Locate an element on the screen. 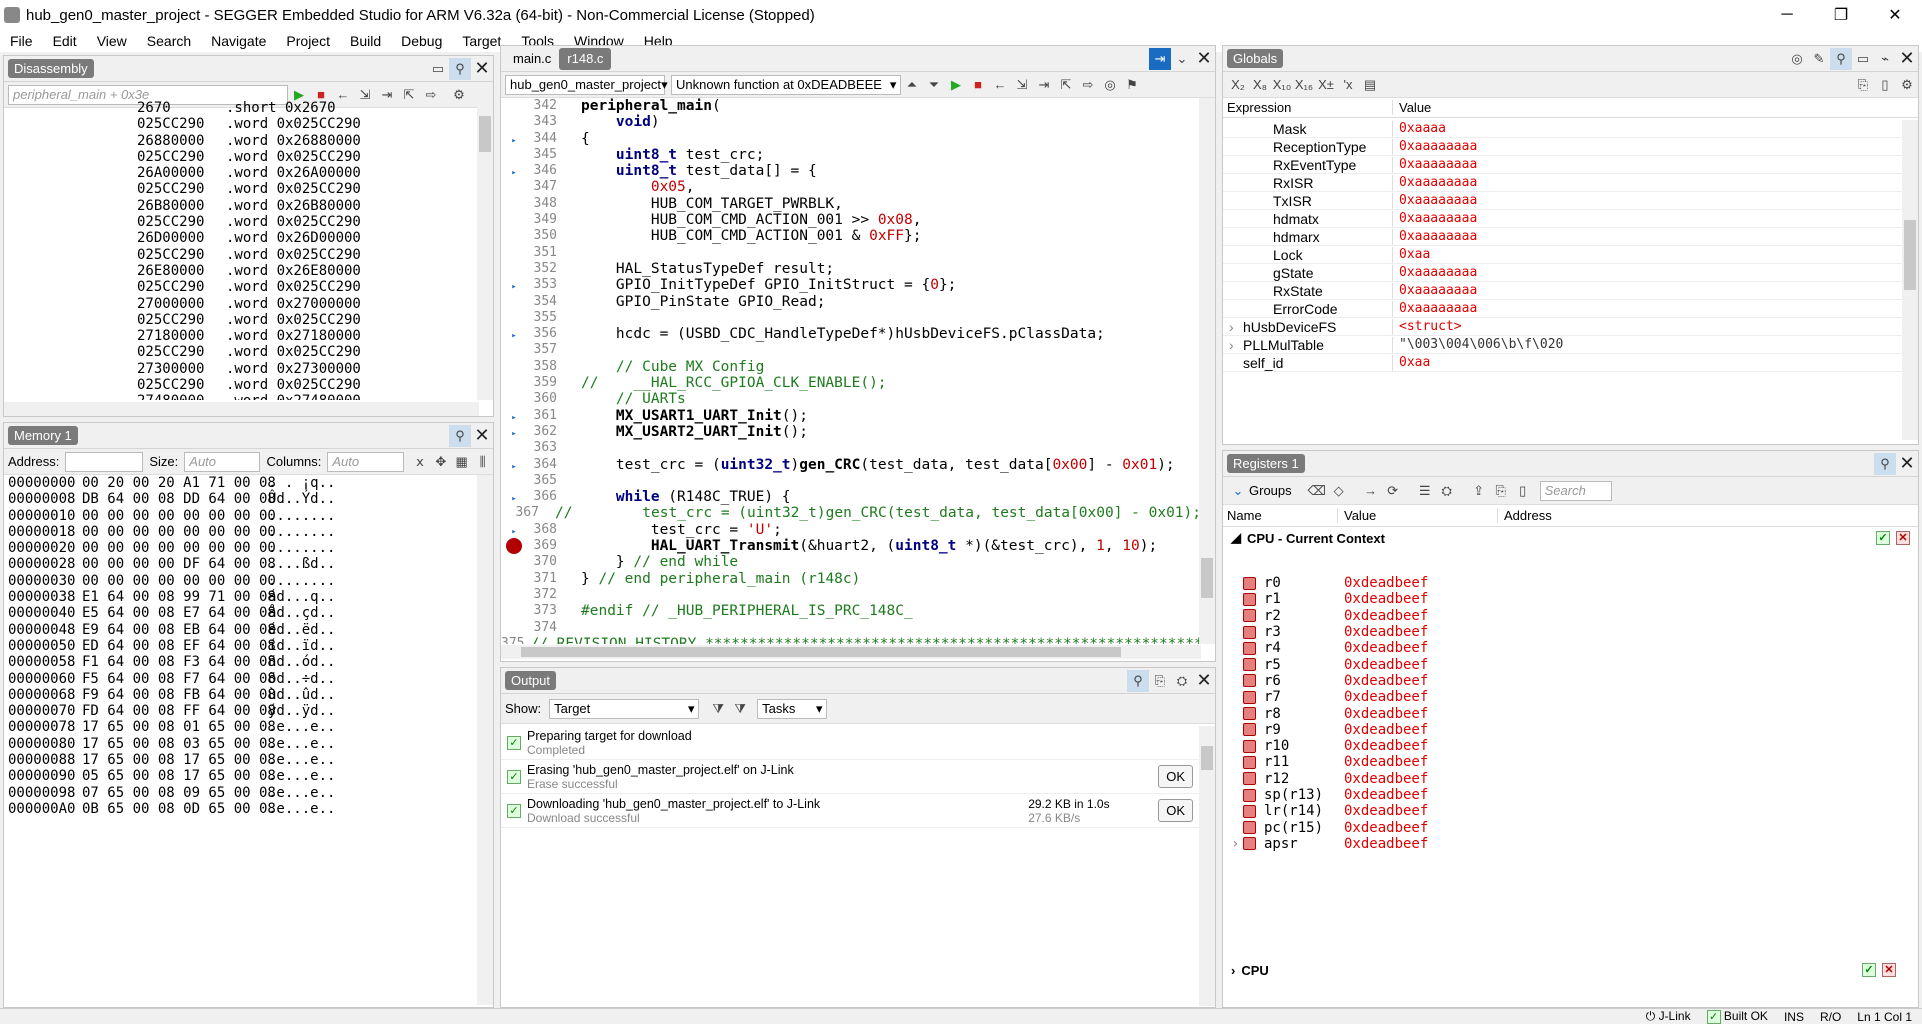 This screenshot has width=1922, height=1024. minimize-button: ─ is located at coordinates (1787, 15).